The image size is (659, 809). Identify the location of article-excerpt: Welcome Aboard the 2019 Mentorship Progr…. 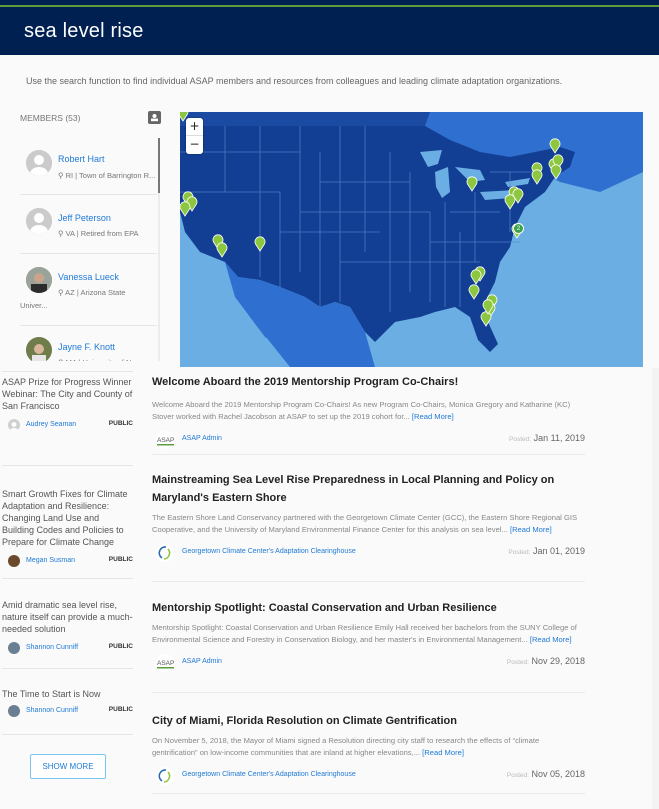
(361, 410).